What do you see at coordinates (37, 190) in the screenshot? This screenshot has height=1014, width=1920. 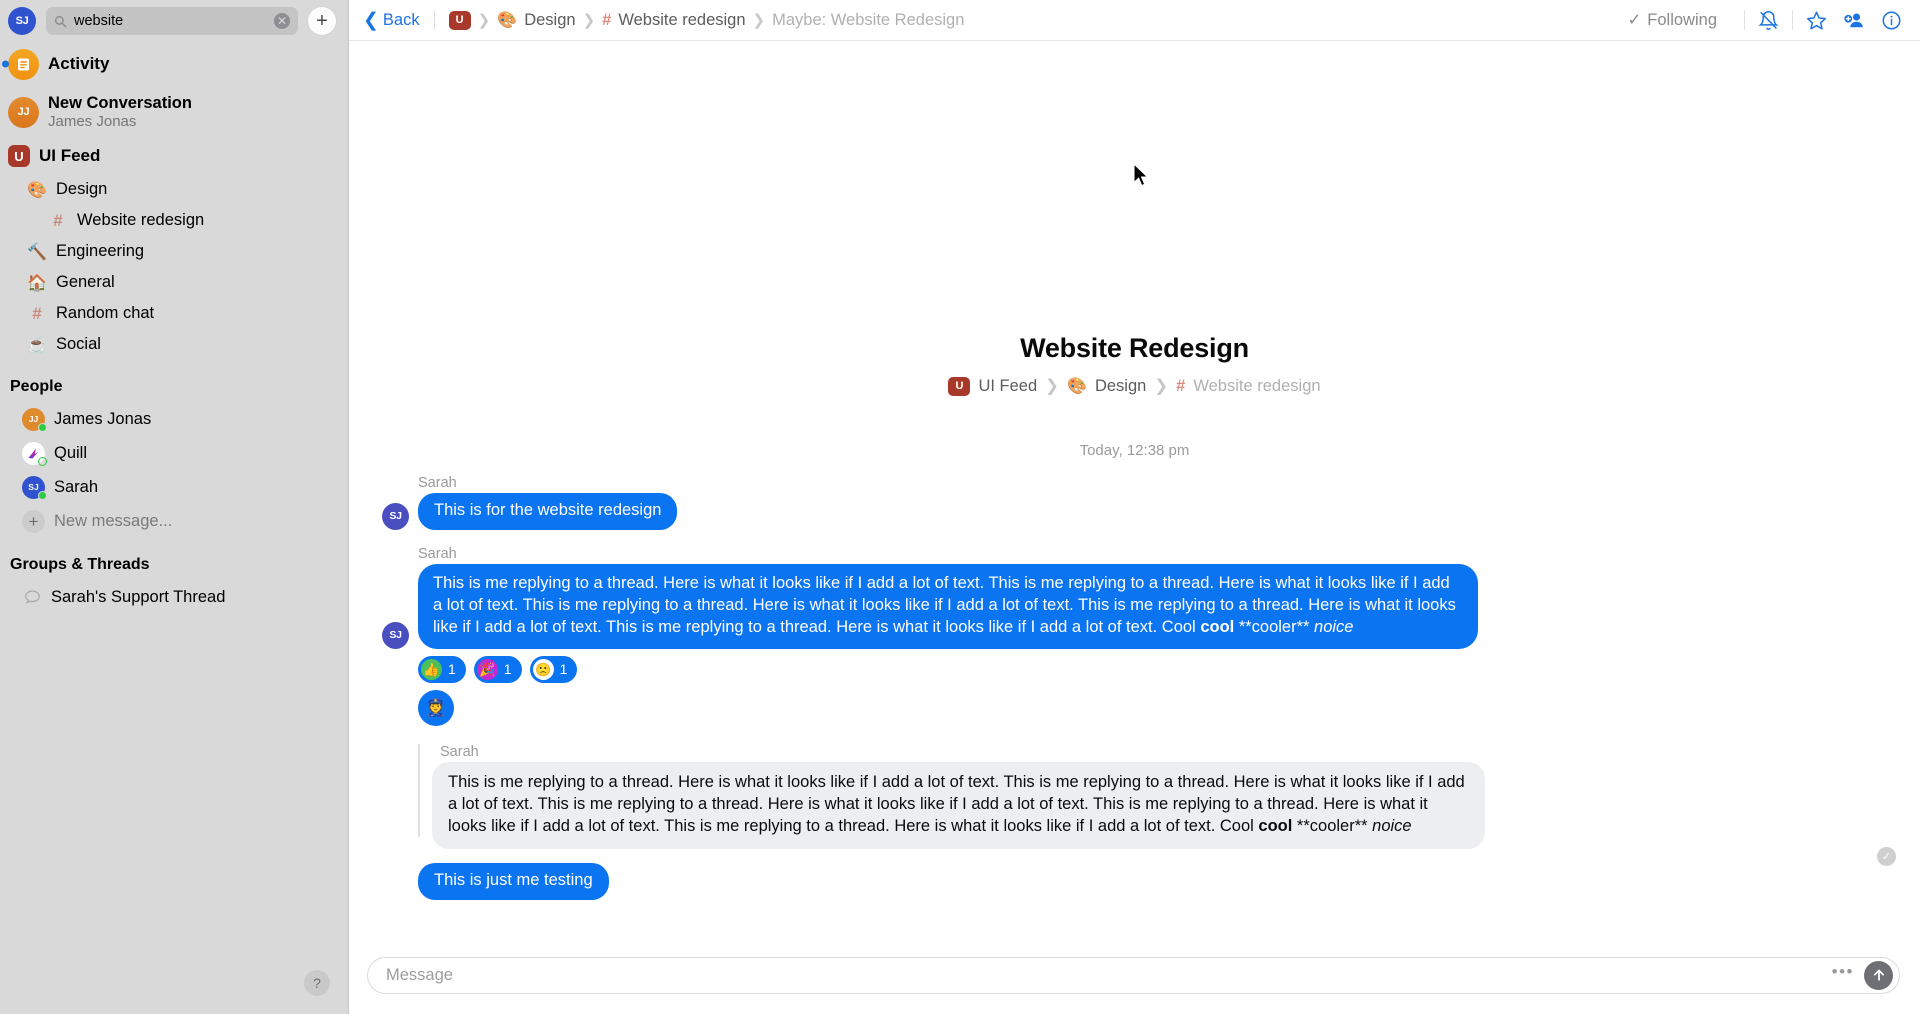 I see `palette-icon: 🎨` at bounding box center [37, 190].